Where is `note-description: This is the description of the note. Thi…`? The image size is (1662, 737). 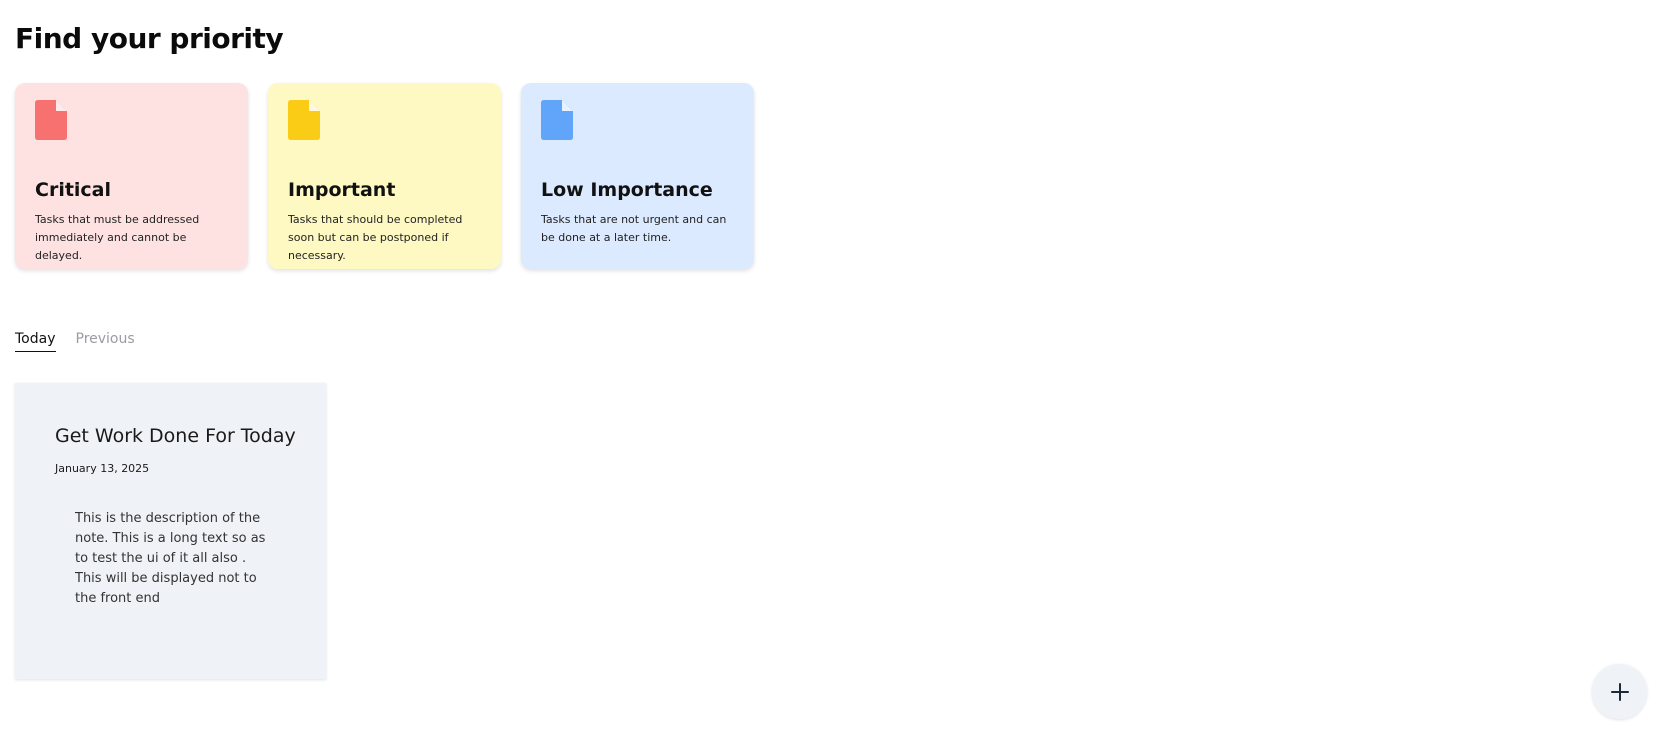
note-description: This is the description of the note. Thi… is located at coordinates (170, 558).